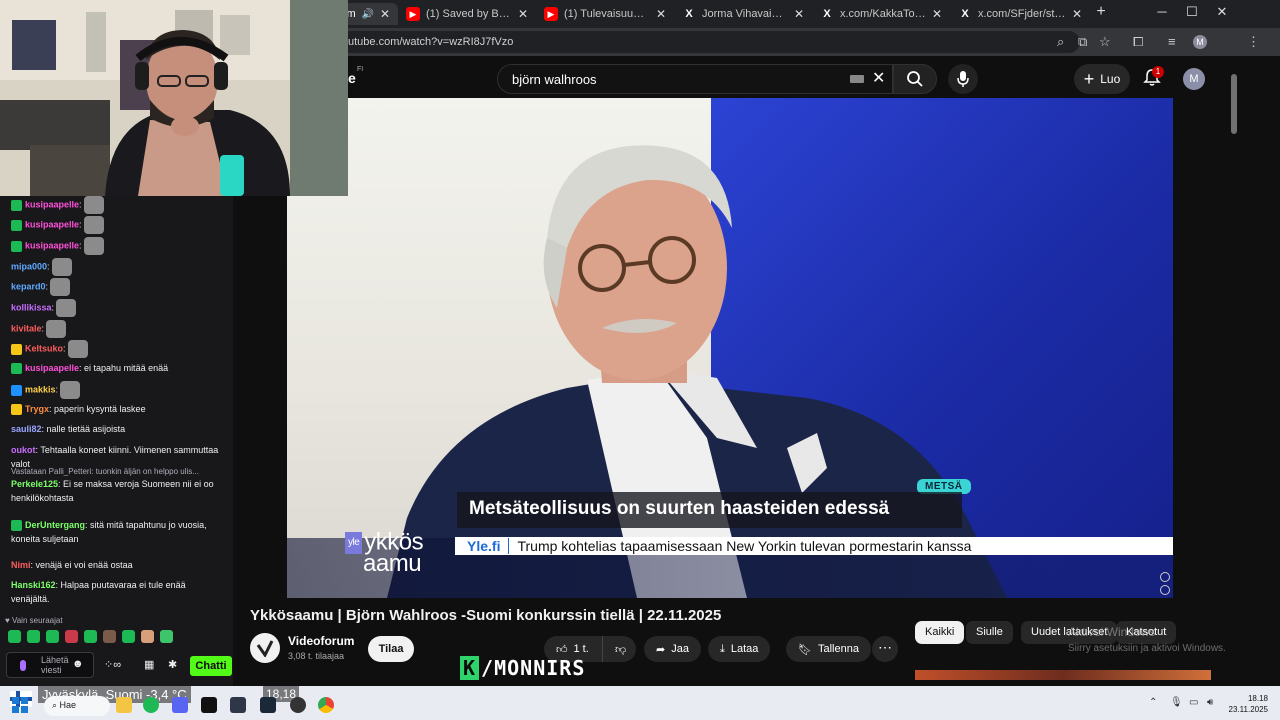  What do you see at coordinates (1192, 12) in the screenshot?
I see `maximize-icon: ☐` at bounding box center [1192, 12].